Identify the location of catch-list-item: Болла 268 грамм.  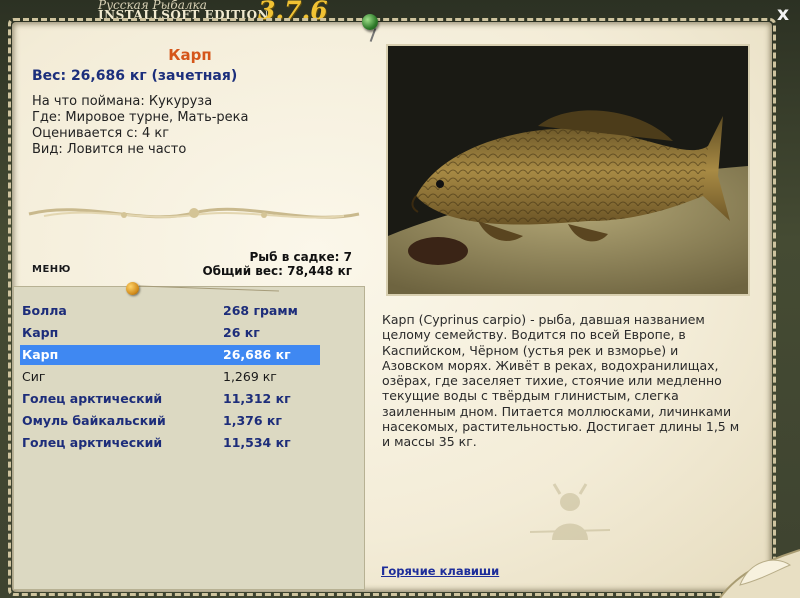
(170, 311).